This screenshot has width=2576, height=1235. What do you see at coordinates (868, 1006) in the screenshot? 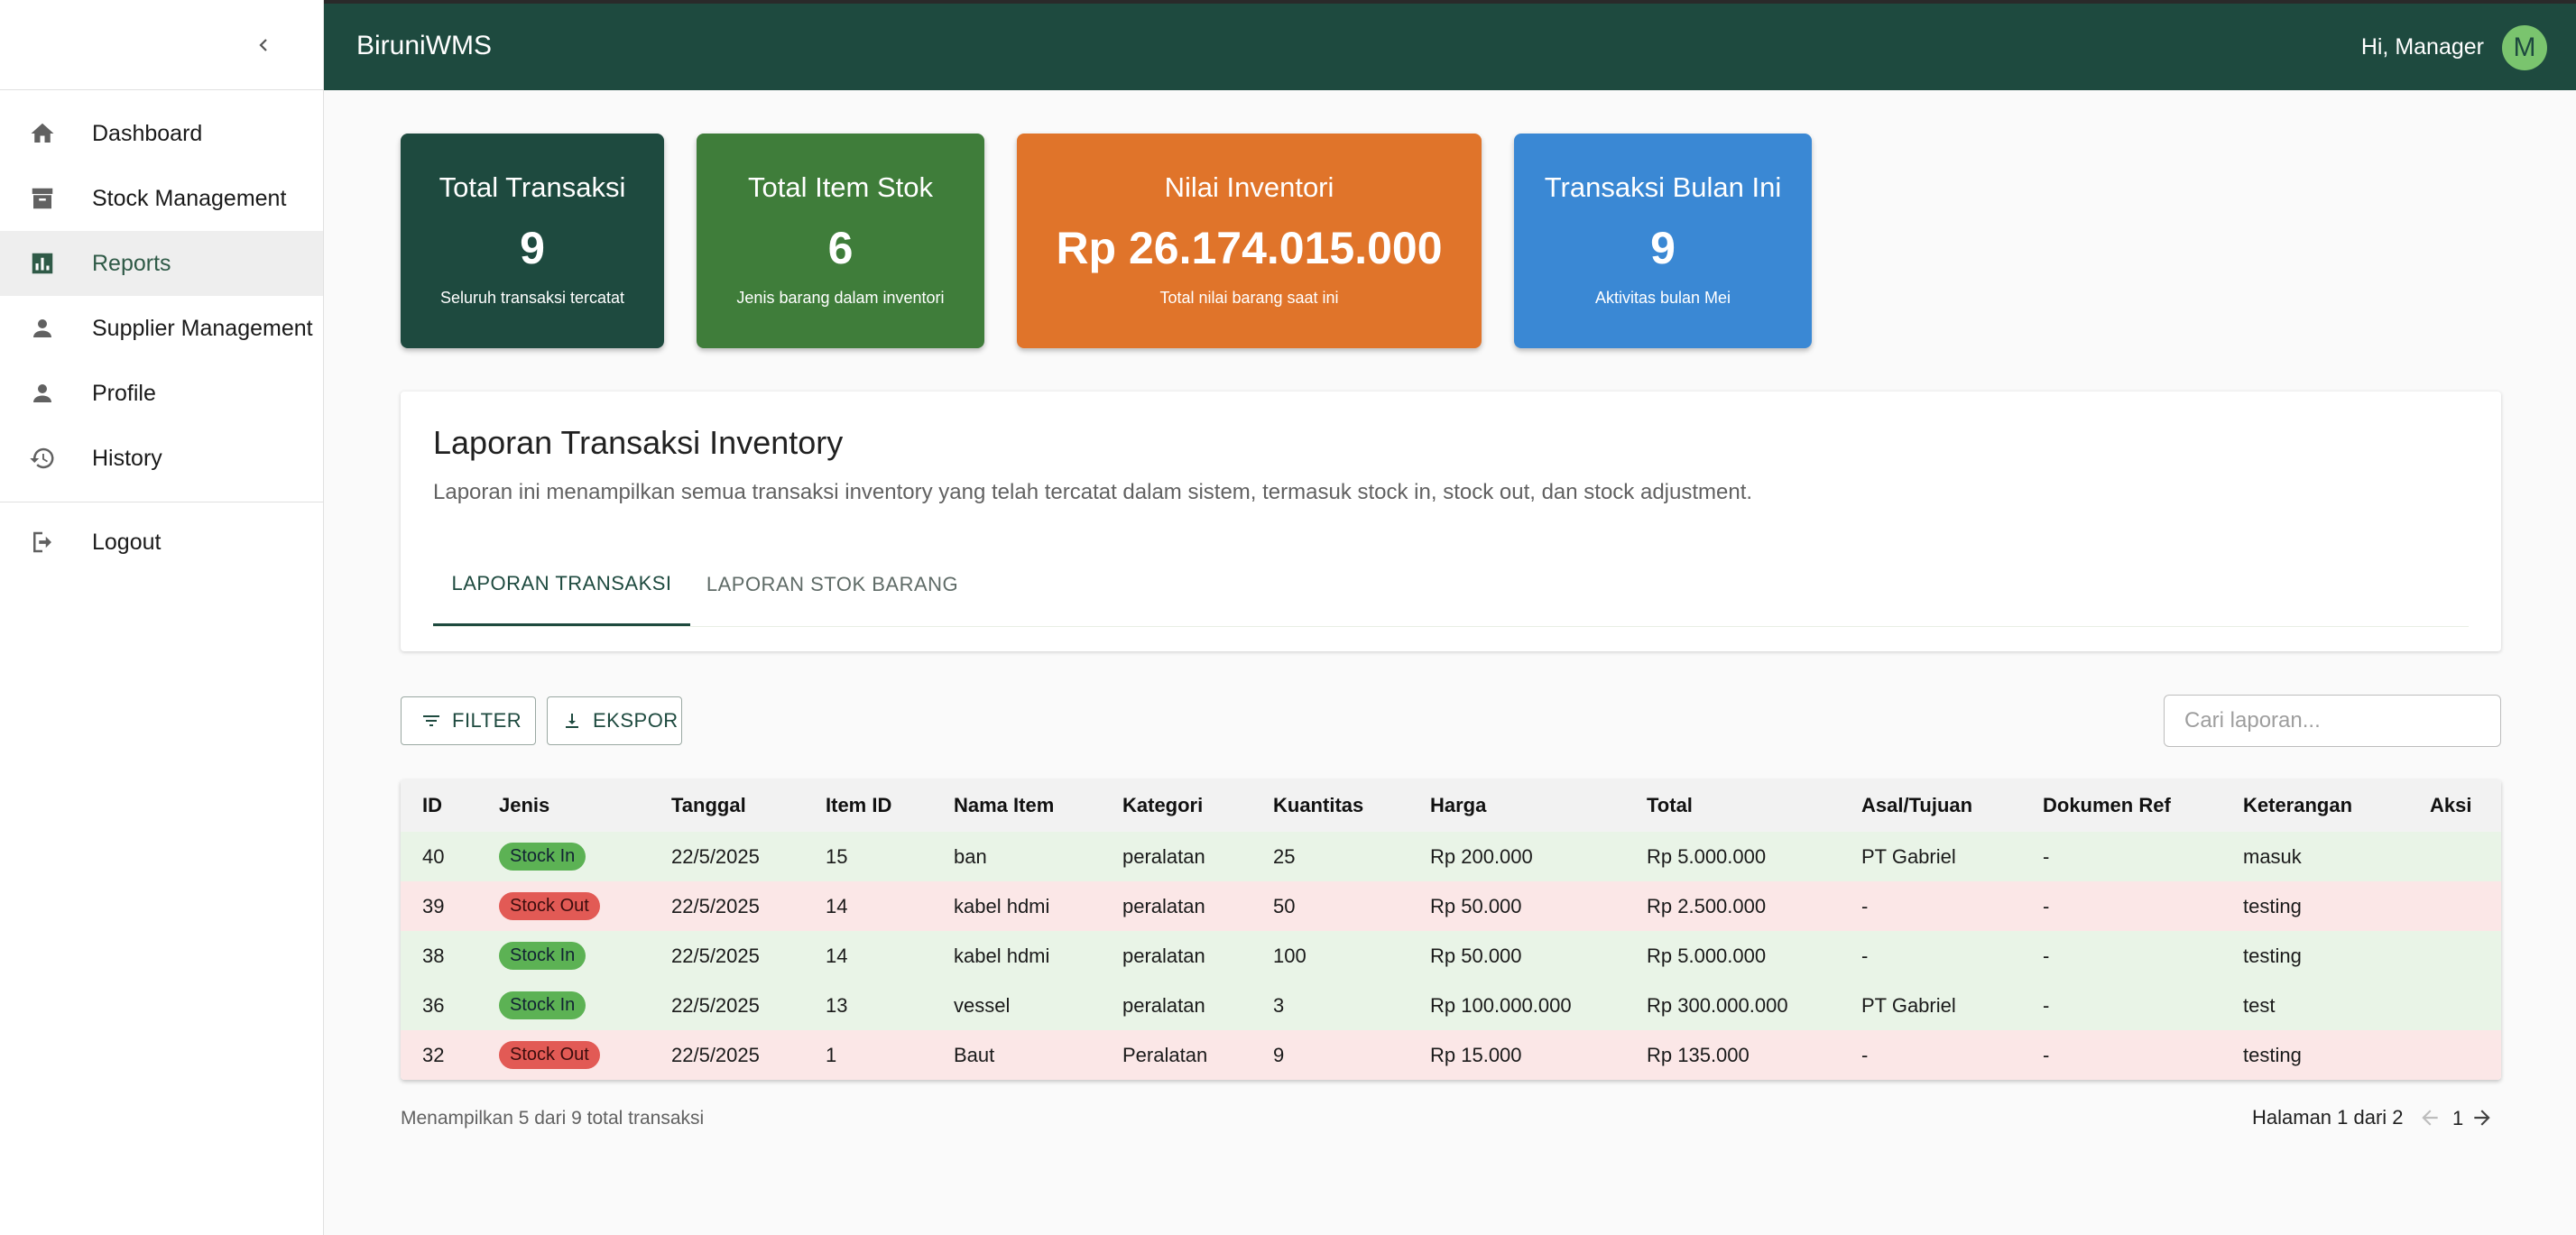
I see `cell-item-id: 13` at bounding box center [868, 1006].